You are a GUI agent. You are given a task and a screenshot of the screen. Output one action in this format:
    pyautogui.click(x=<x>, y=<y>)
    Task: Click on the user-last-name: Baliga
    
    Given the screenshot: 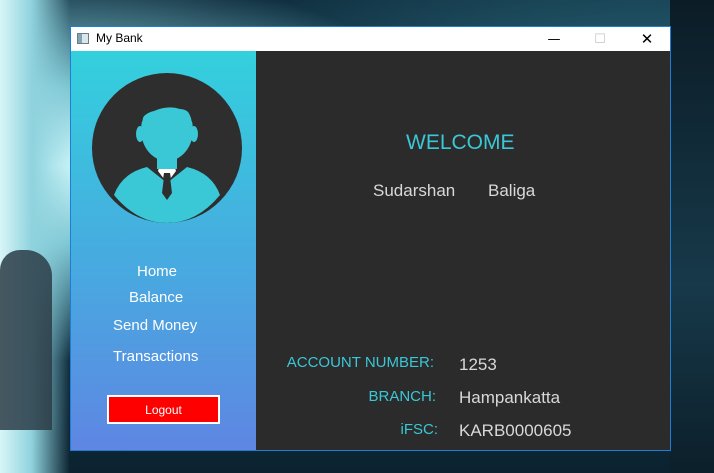 What is the action you would take?
    pyautogui.click(x=512, y=190)
    